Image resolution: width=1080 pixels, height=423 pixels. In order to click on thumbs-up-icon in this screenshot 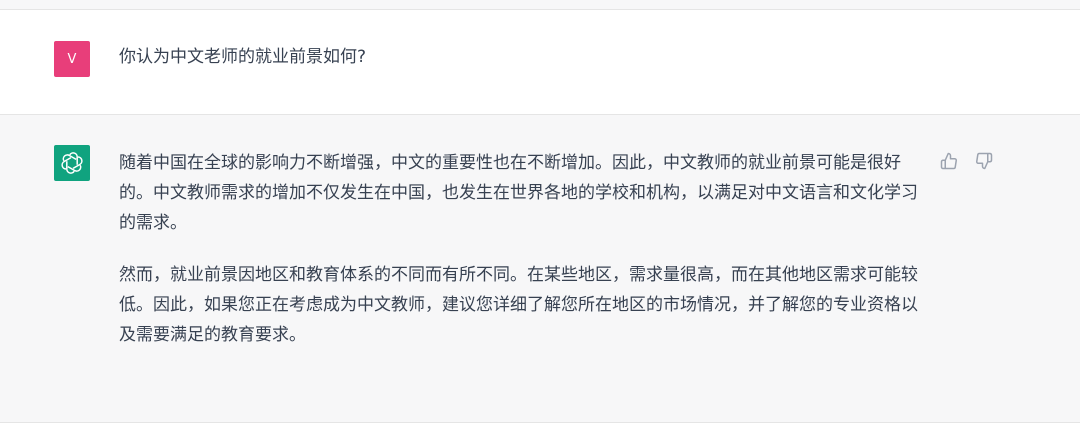, I will do `click(948, 161)`.